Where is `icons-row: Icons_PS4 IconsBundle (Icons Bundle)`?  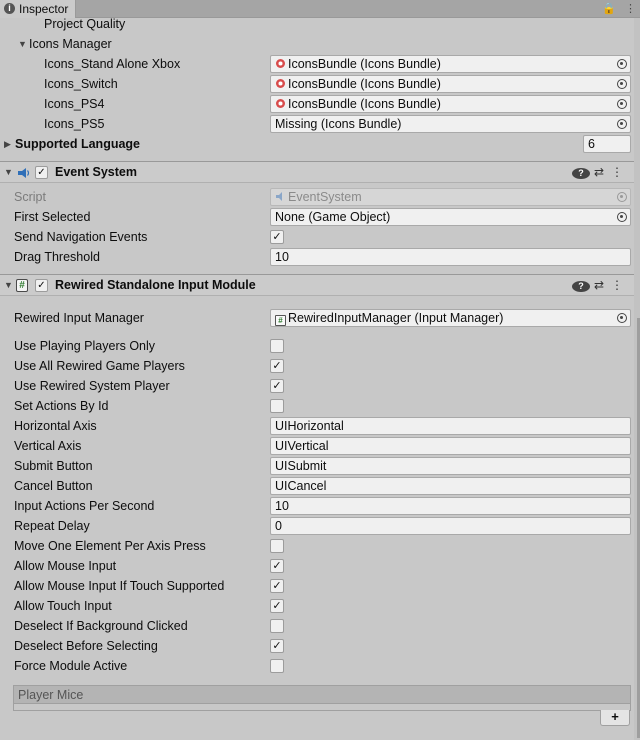 icons-row: Icons_PS4 IconsBundle (Icons Bundle) is located at coordinates (317, 104).